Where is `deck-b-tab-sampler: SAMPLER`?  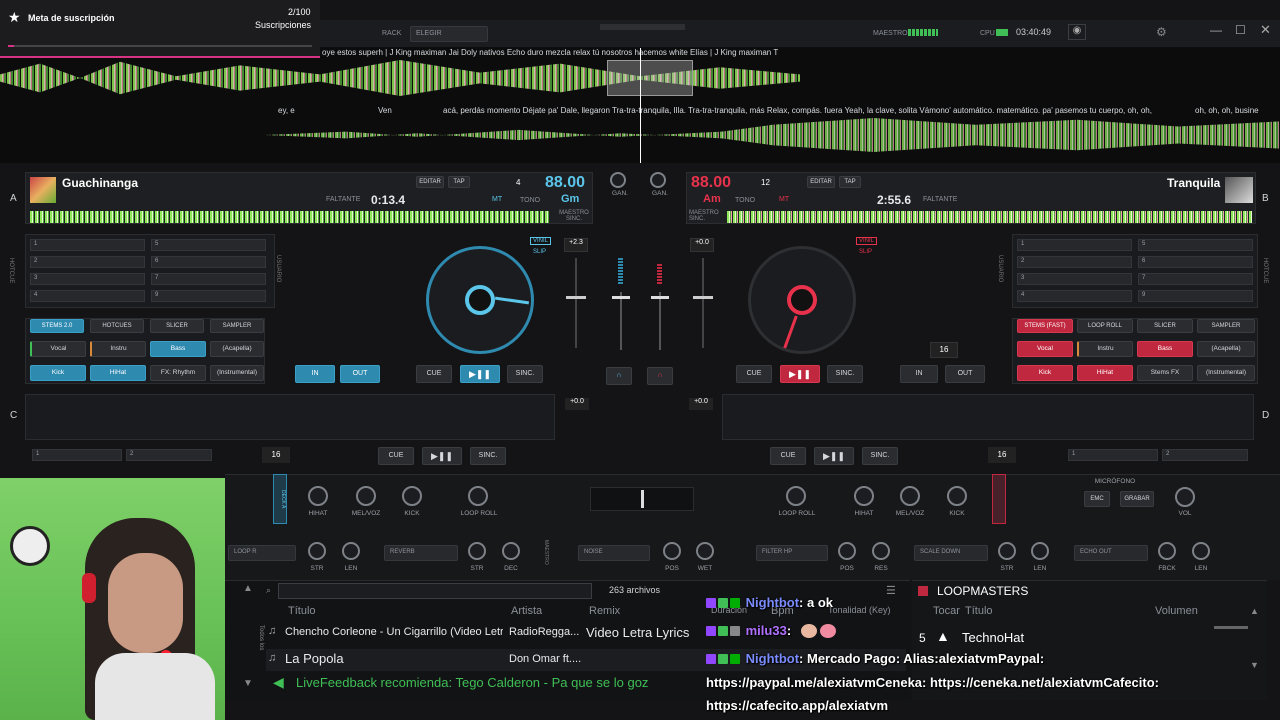
deck-b-tab-sampler: SAMPLER is located at coordinates (1226, 326).